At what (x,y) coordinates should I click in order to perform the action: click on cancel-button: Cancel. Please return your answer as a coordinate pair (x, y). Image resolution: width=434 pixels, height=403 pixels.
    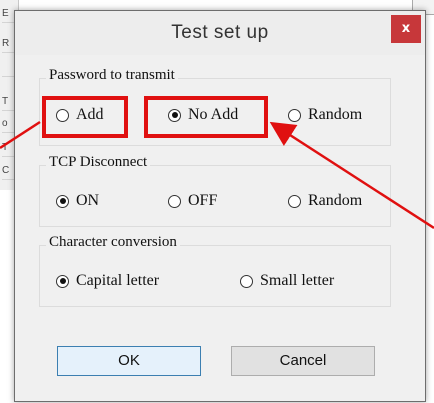
    Looking at the image, I should click on (303, 361).